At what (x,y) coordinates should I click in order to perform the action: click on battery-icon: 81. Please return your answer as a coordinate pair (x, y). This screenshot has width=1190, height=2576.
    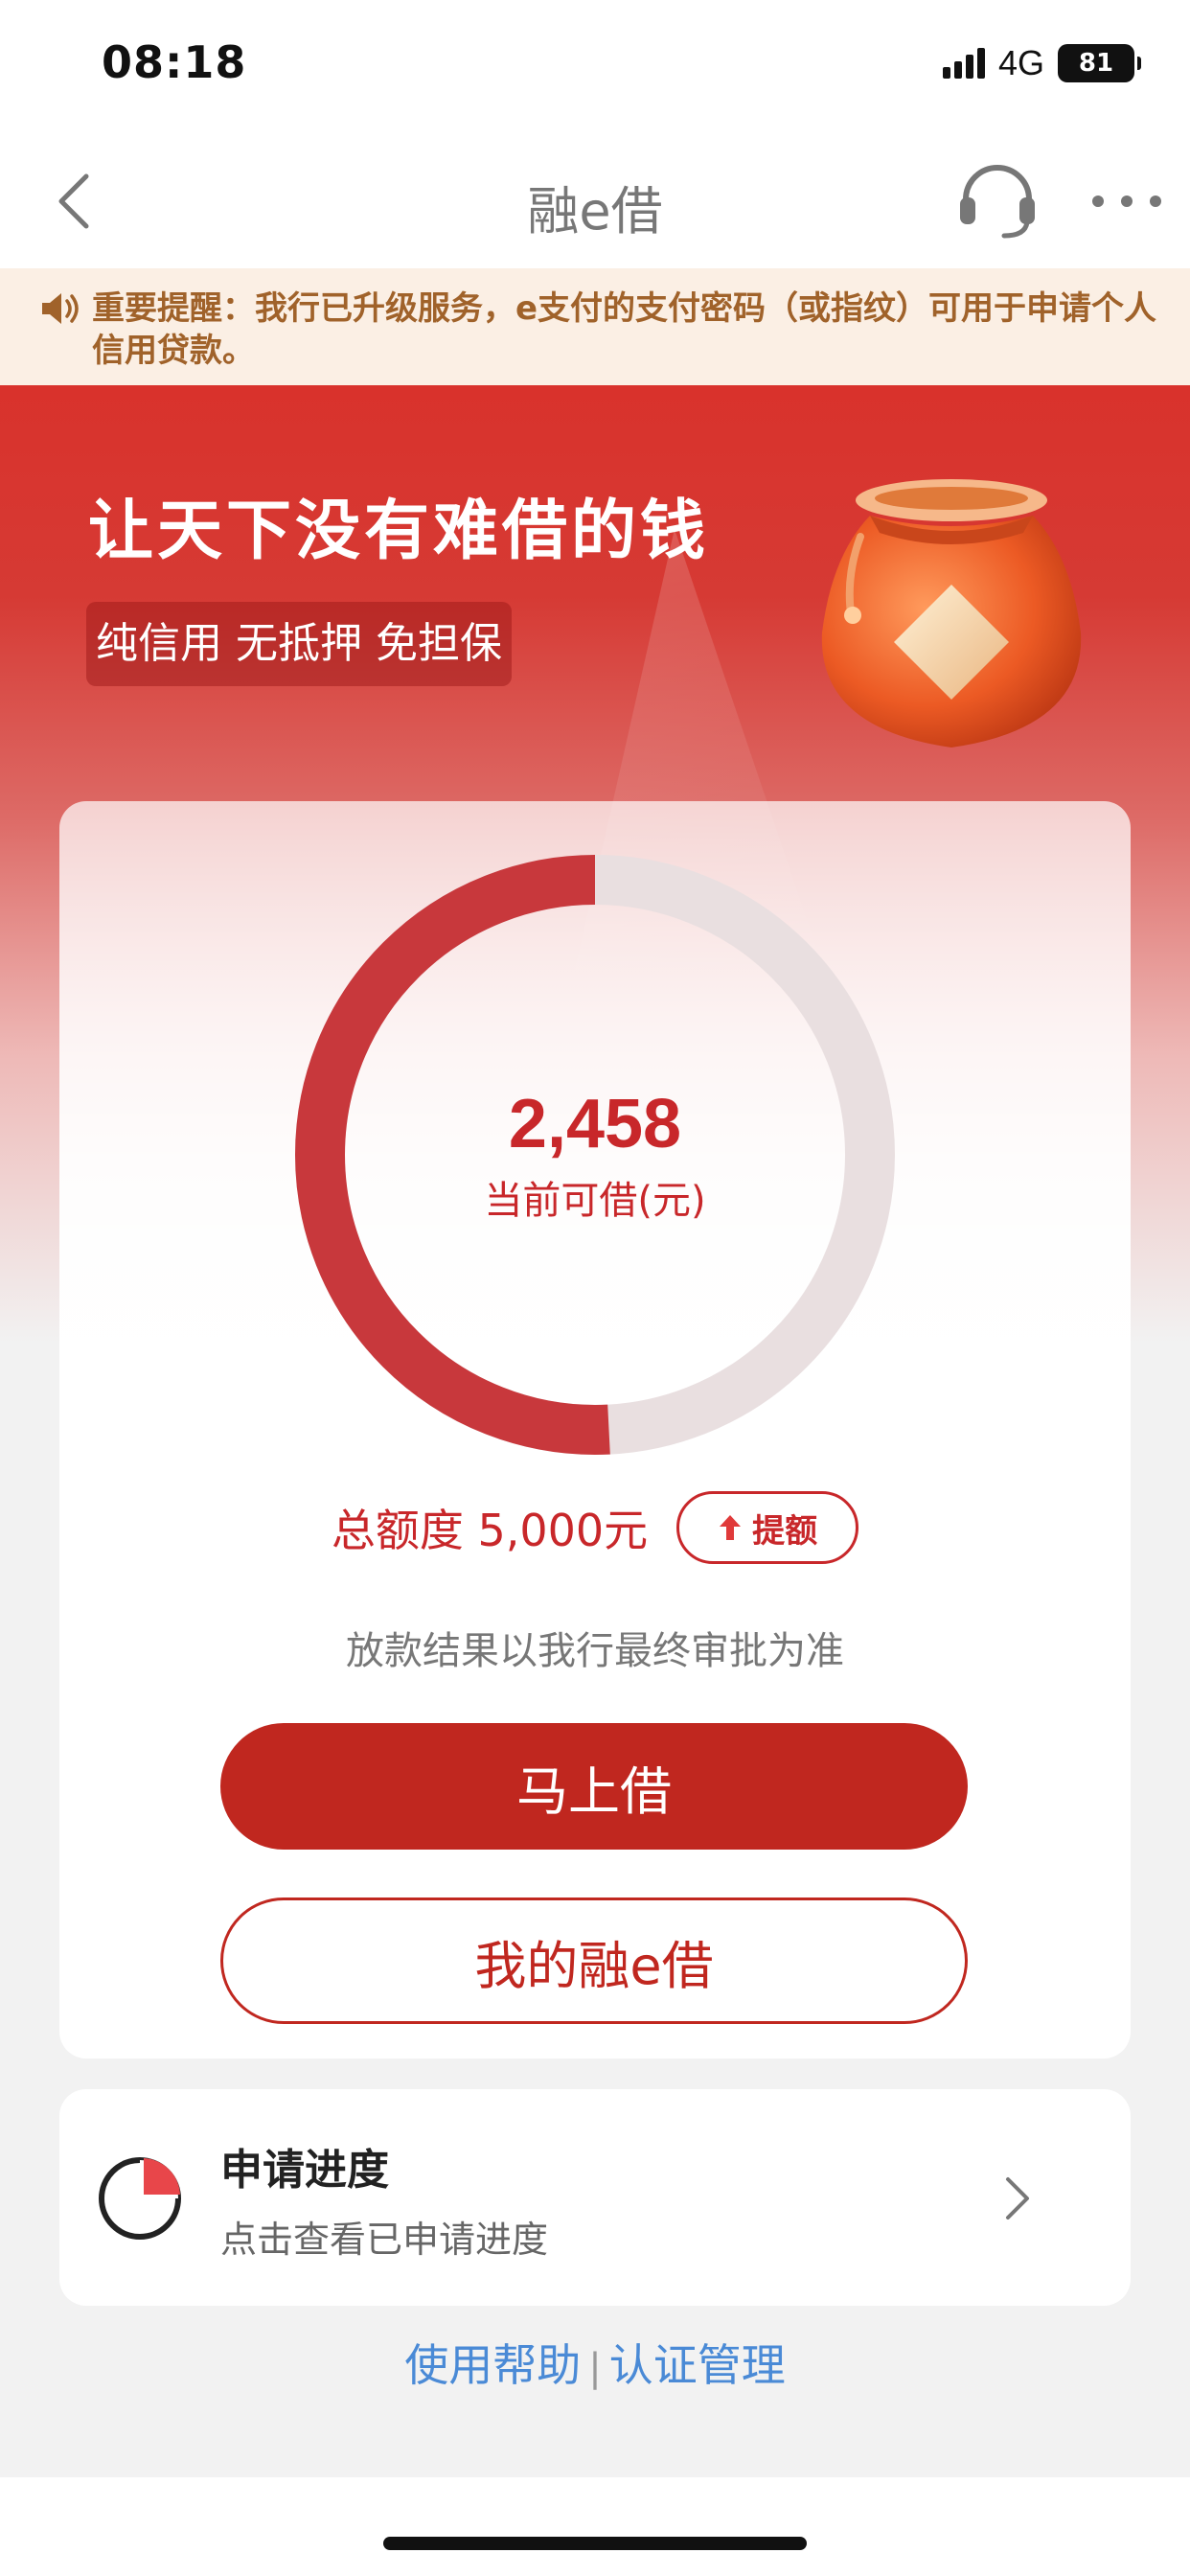
    Looking at the image, I should click on (1100, 63).